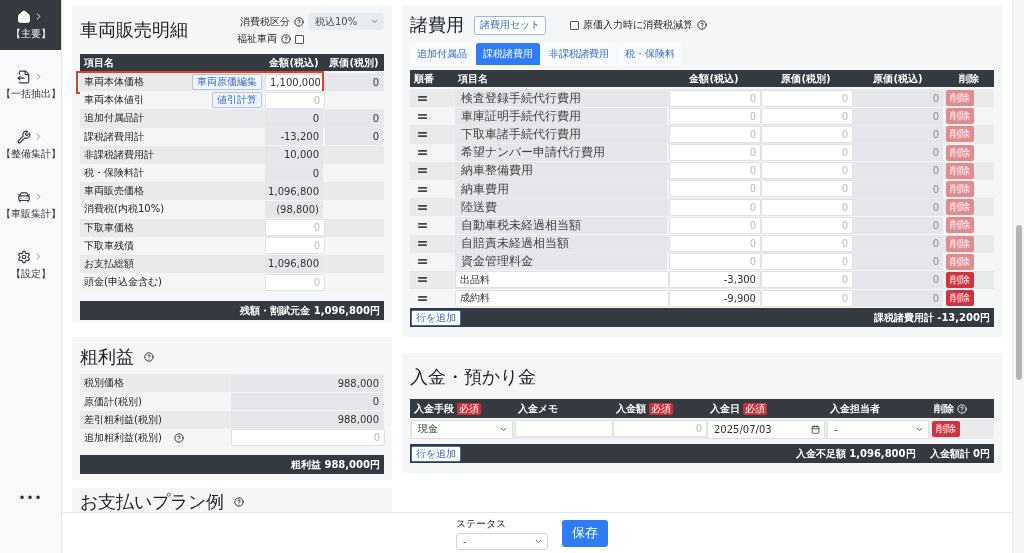 Image resolution: width=1024 pixels, height=553 pixels. Describe the element at coordinates (294, 264) in the screenshot. I see `amount-field-value: 1,096,800` at that location.